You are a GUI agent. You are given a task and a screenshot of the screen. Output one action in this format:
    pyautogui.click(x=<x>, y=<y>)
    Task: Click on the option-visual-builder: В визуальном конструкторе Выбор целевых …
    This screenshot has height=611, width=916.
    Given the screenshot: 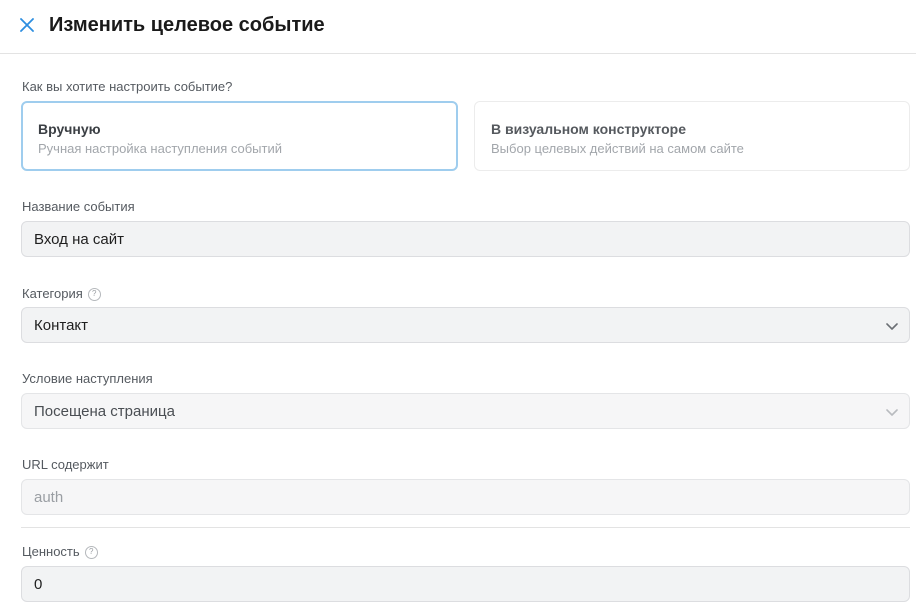 What is the action you would take?
    pyautogui.click(x=692, y=136)
    